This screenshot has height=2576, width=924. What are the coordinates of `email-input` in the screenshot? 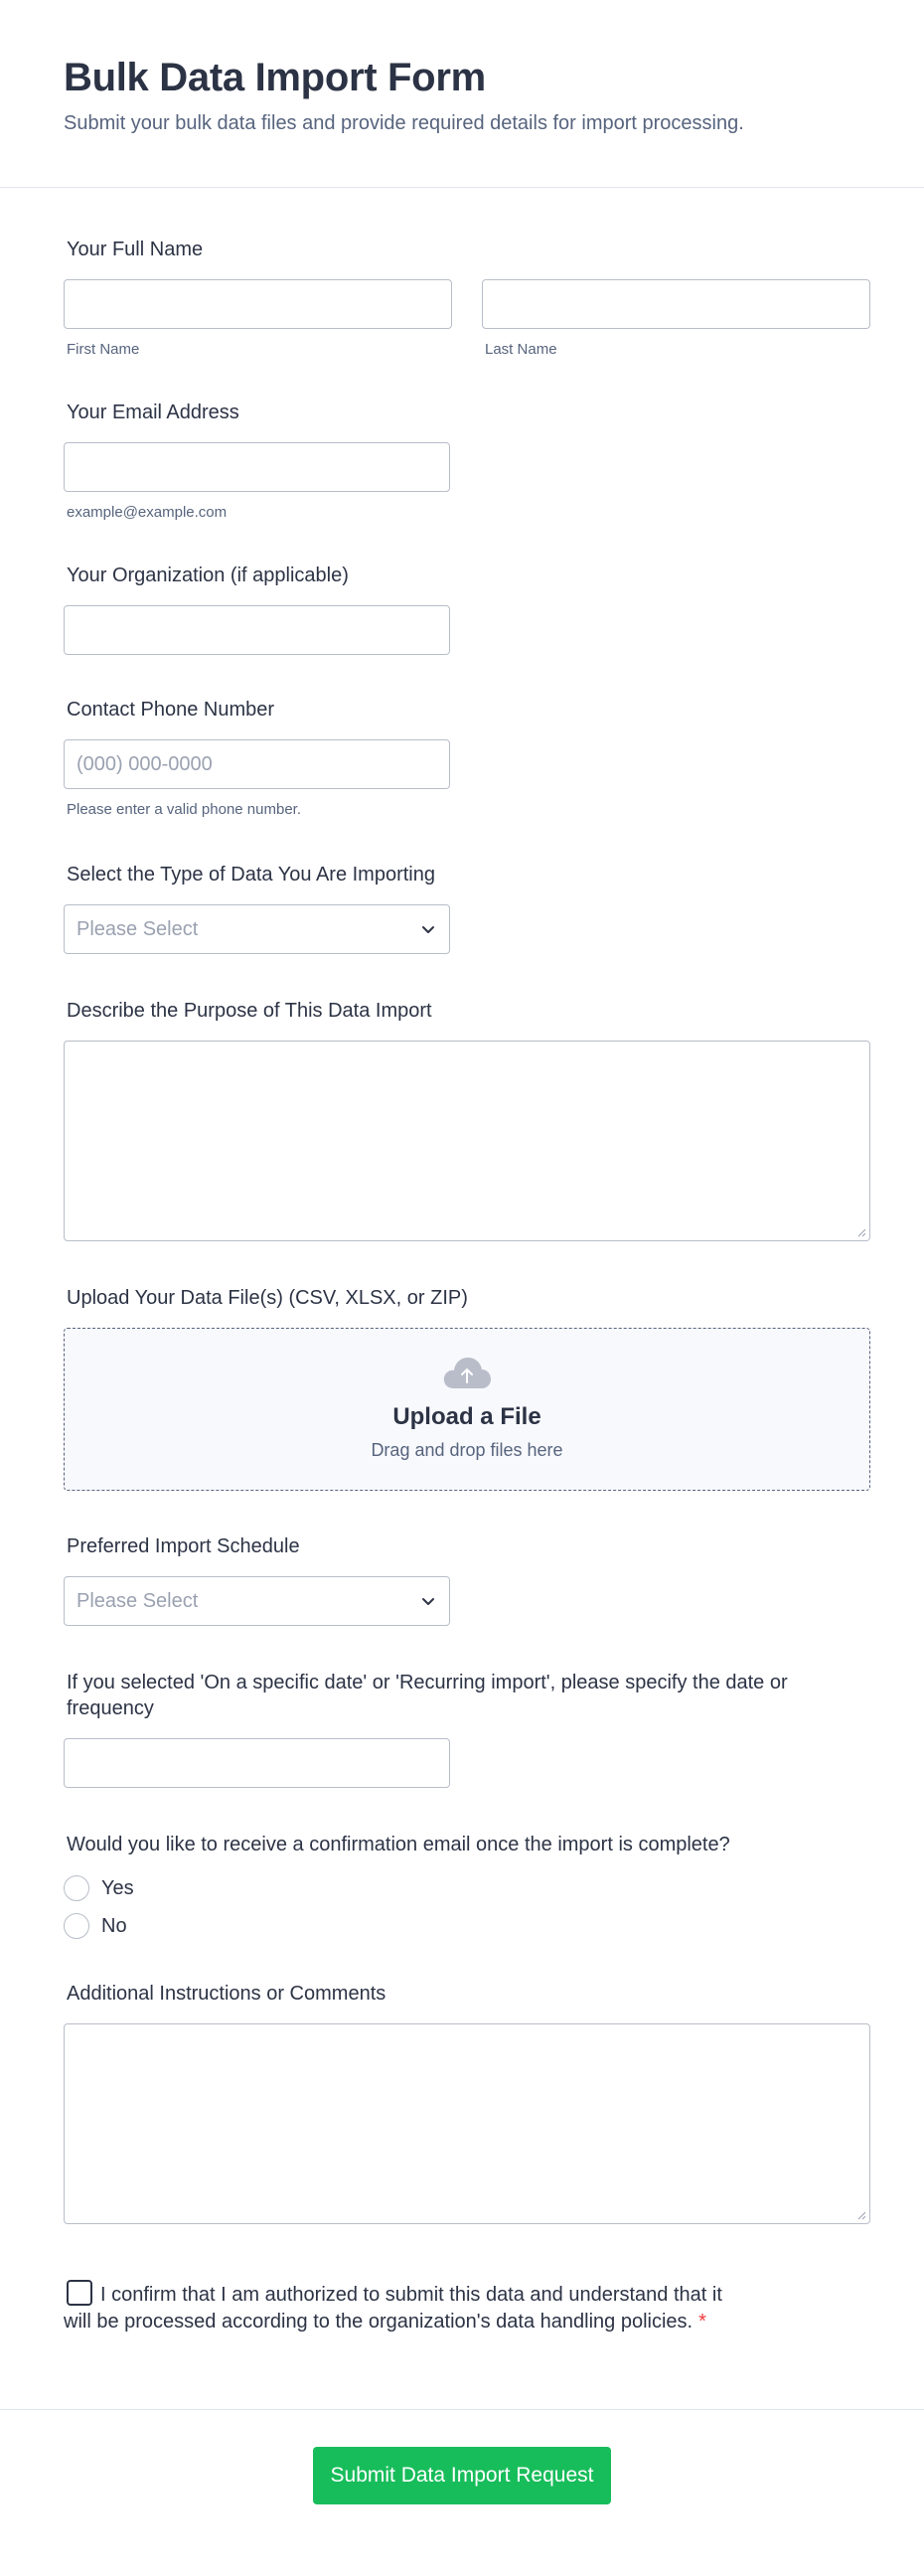 It's located at (257, 467).